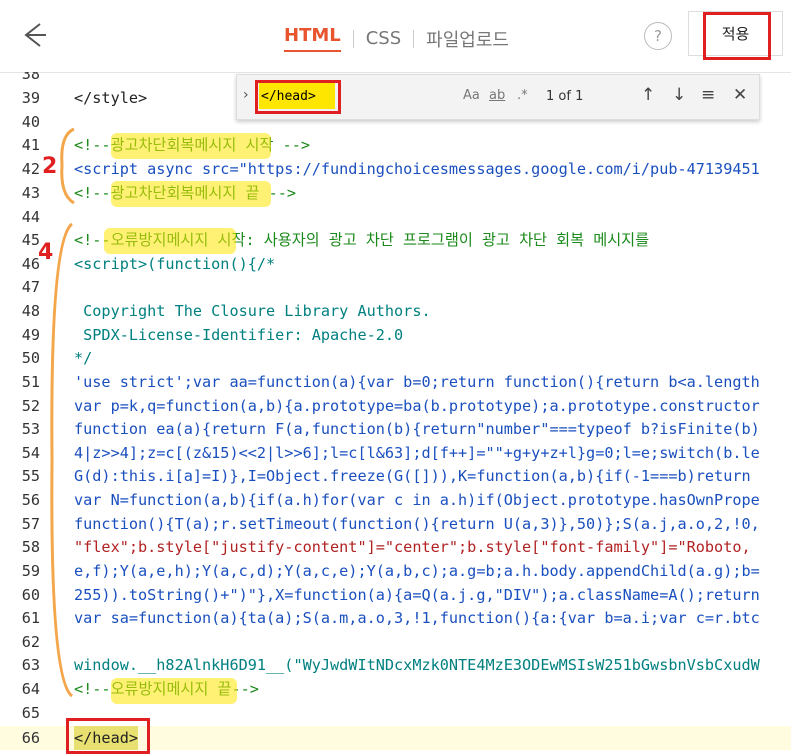 This screenshot has height=754, width=791. What do you see at coordinates (565, 96) in the screenshot?
I see `match-count: 1 of 1` at bounding box center [565, 96].